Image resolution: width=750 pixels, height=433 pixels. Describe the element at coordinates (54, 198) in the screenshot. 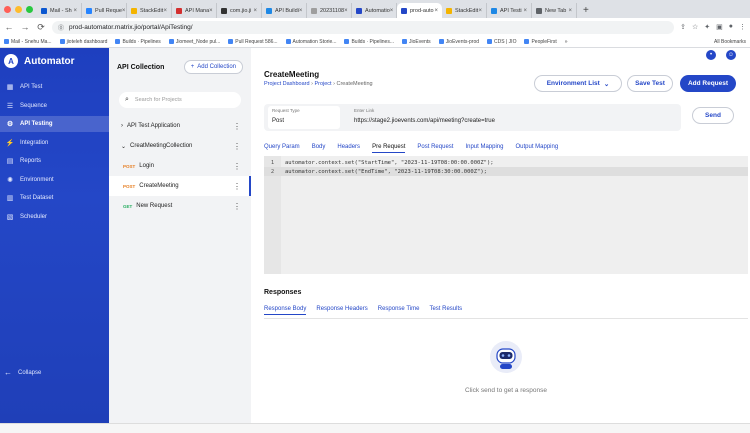

I see `sidebar-item-test-dataset: ▥ Test Dataset` at that location.